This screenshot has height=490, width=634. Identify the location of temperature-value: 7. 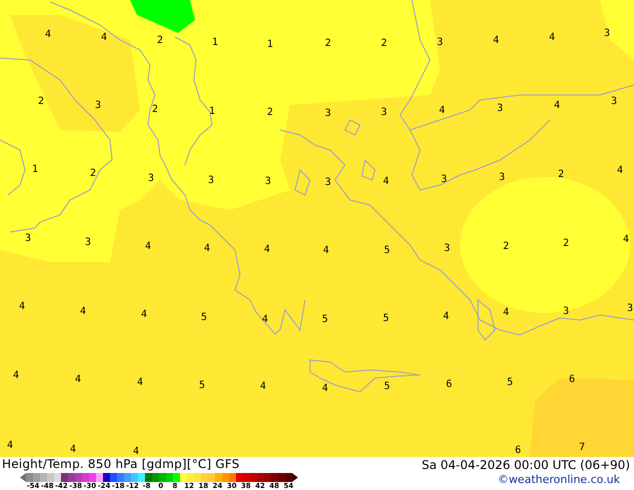
(582, 448).